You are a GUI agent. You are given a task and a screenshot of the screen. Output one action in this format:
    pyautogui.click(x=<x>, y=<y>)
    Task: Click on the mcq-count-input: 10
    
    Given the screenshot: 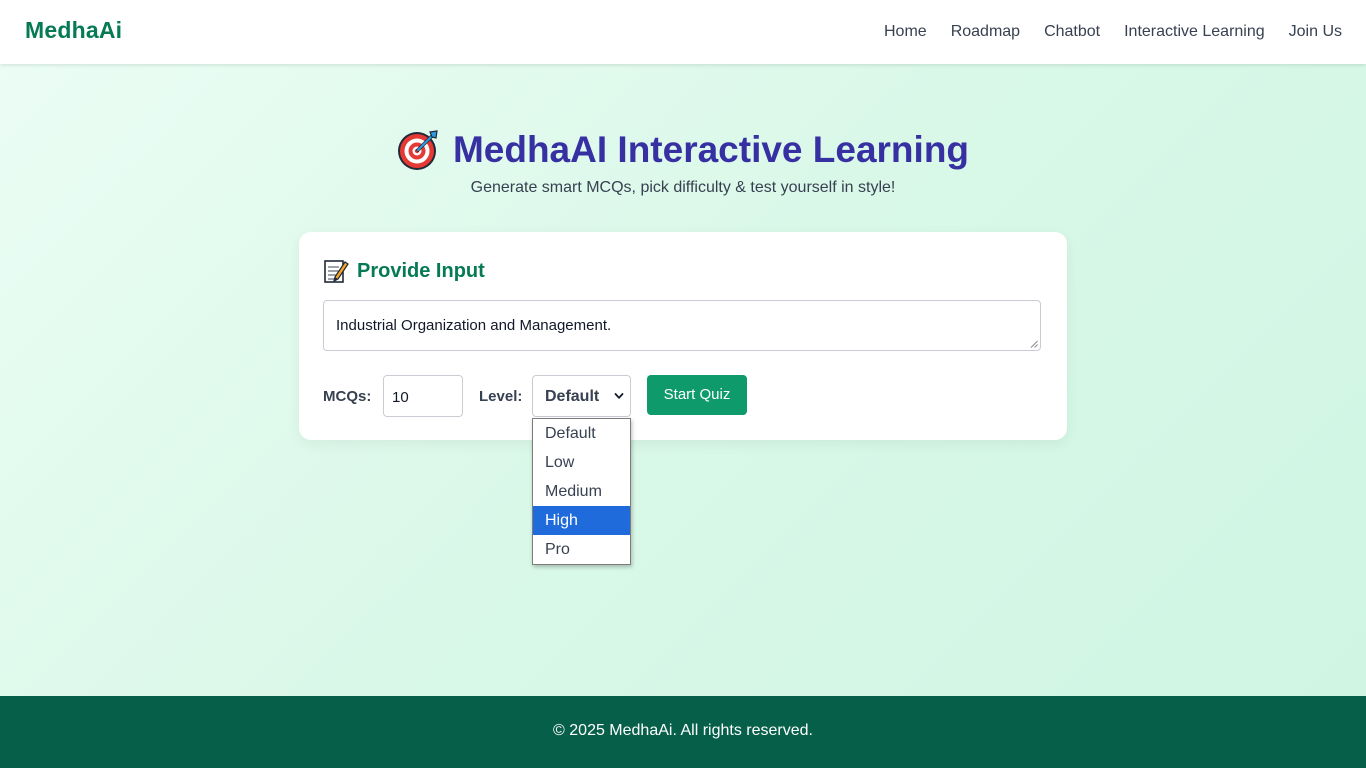 What is the action you would take?
    pyautogui.click(x=423, y=396)
    